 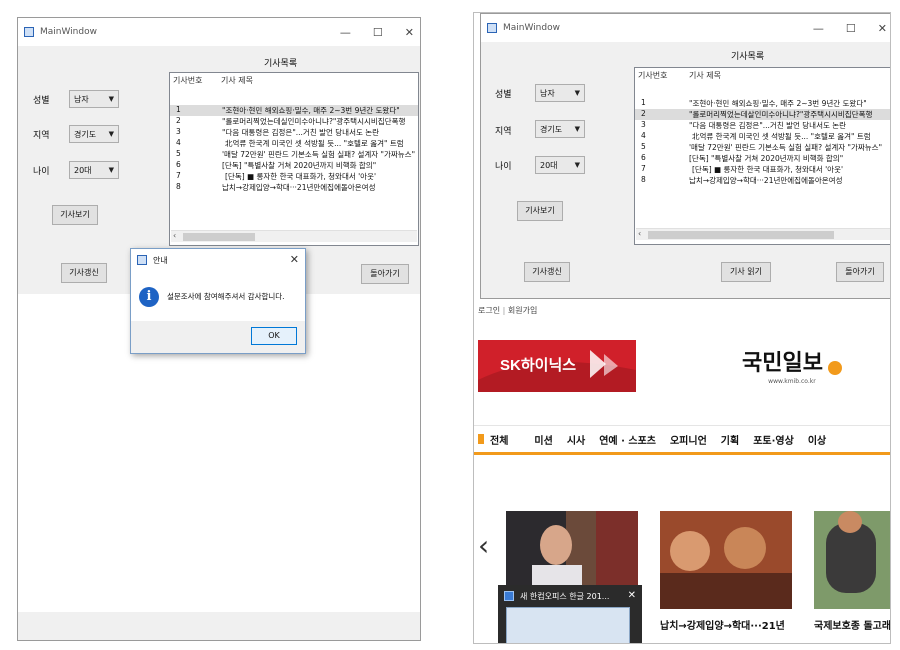 I want to click on gender-label: 성별, so click(x=41, y=101).